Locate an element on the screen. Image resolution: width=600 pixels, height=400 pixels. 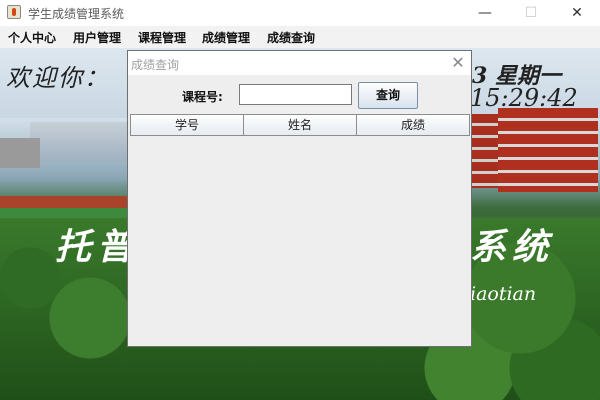
menu-grade-query: 成绩查询 is located at coordinates (291, 37).